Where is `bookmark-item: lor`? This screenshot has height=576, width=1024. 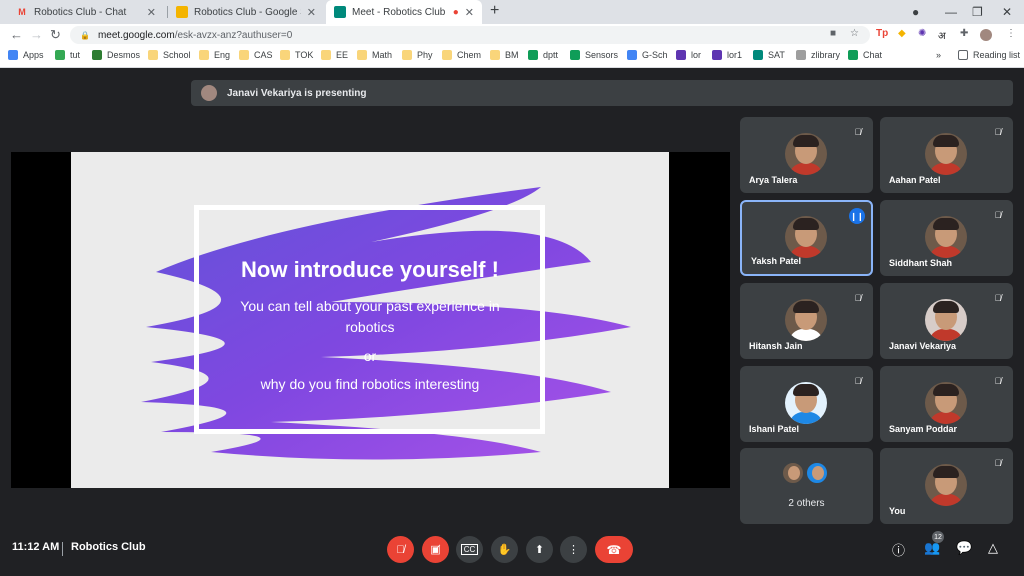
bookmark-item: lor is located at coordinates (688, 55).